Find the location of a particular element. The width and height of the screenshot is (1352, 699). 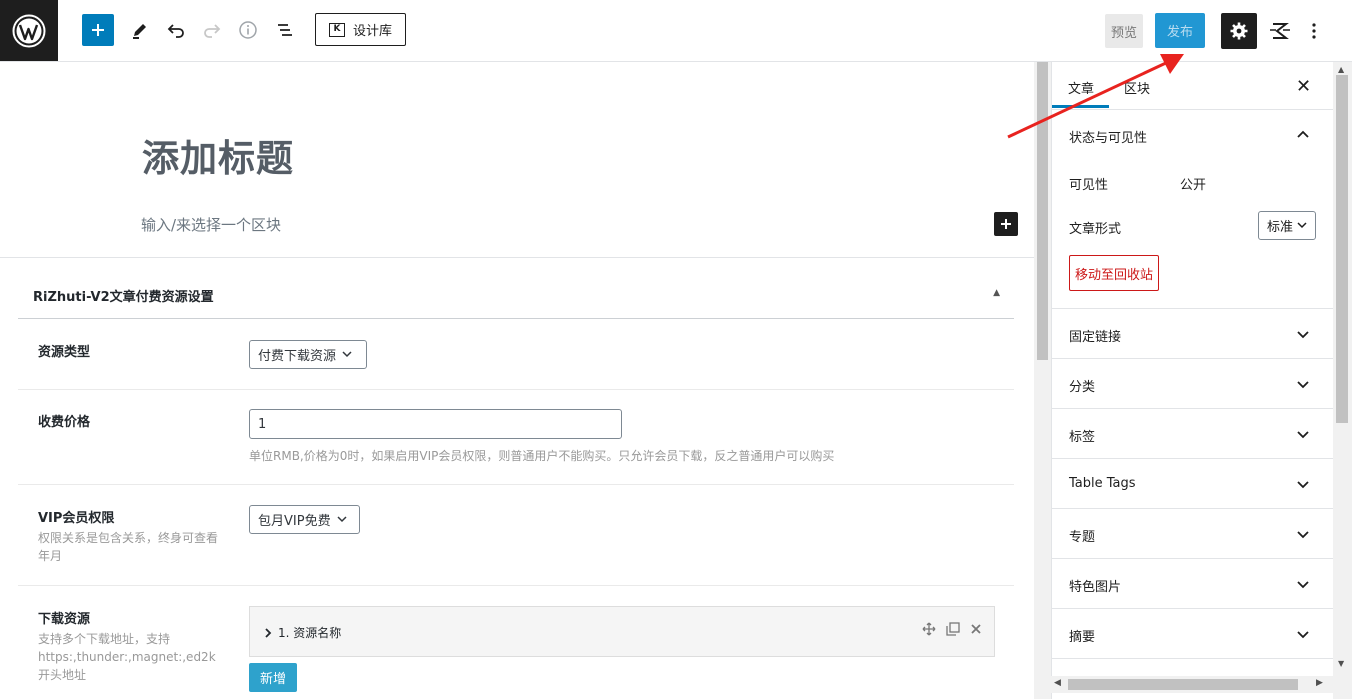

resource-type-row: 资源类型 付费下载资源 is located at coordinates (516, 354).